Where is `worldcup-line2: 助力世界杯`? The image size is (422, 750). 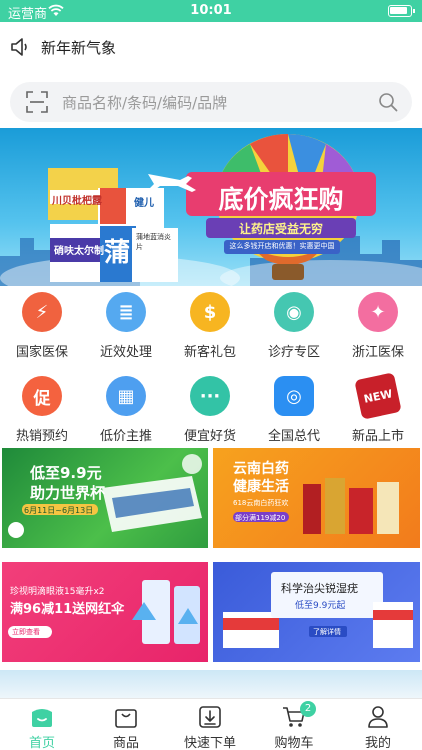
worldcup-line2: 助力世界杯 is located at coordinates (68, 493).